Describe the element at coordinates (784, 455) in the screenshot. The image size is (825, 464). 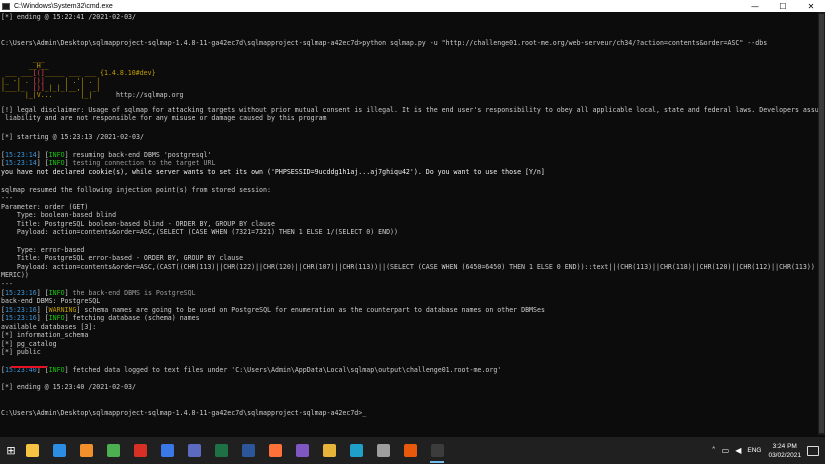
I see `clock-date: 03/02/2021` at that location.